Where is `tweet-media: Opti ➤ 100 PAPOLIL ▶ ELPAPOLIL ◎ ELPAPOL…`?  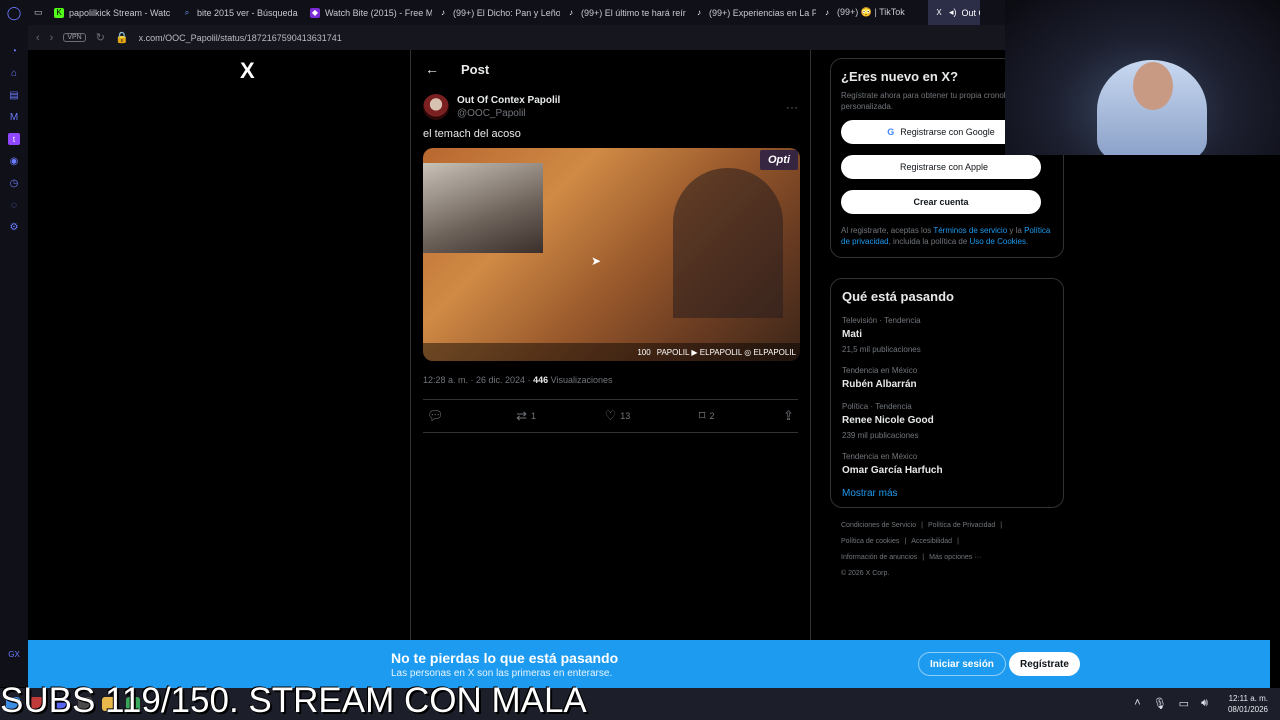 tweet-media: Opti ➤ 100 PAPOLIL ▶ ELPAPOLIL ◎ ELPAPOL… is located at coordinates (611, 254).